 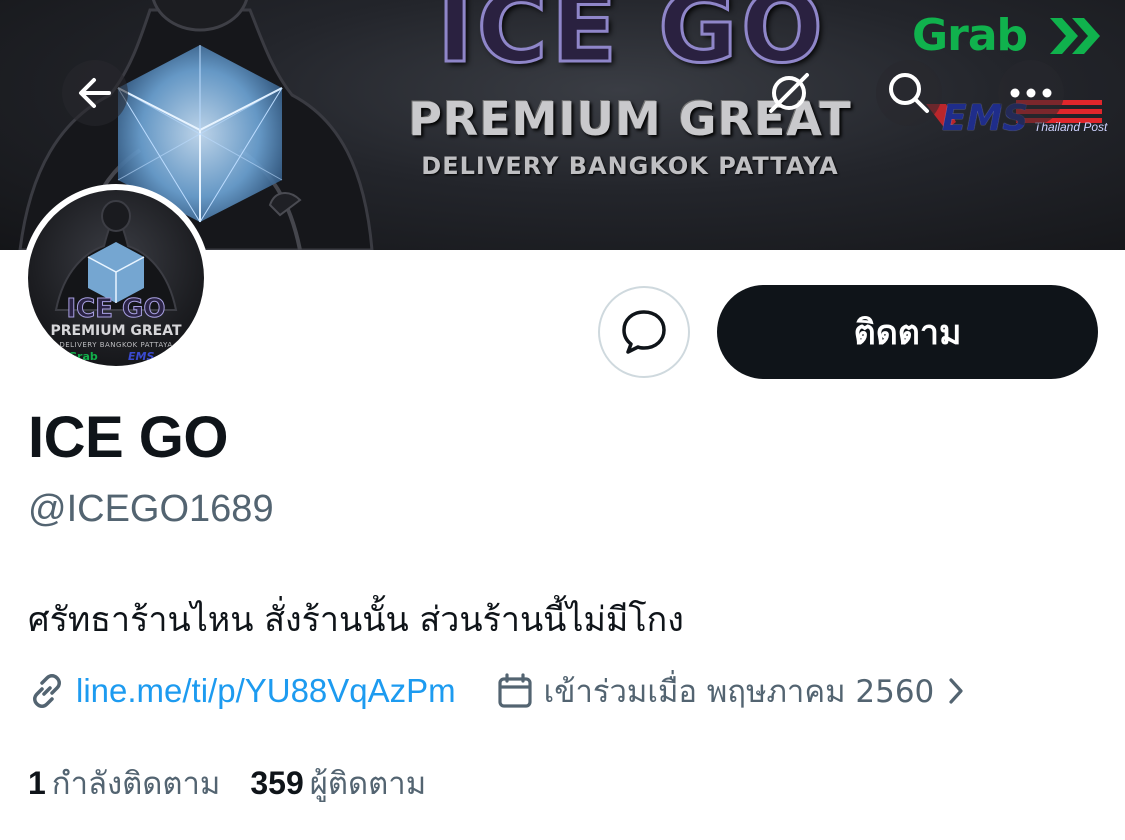 I want to click on follow-button: ติดตาม, so click(x=907, y=332).